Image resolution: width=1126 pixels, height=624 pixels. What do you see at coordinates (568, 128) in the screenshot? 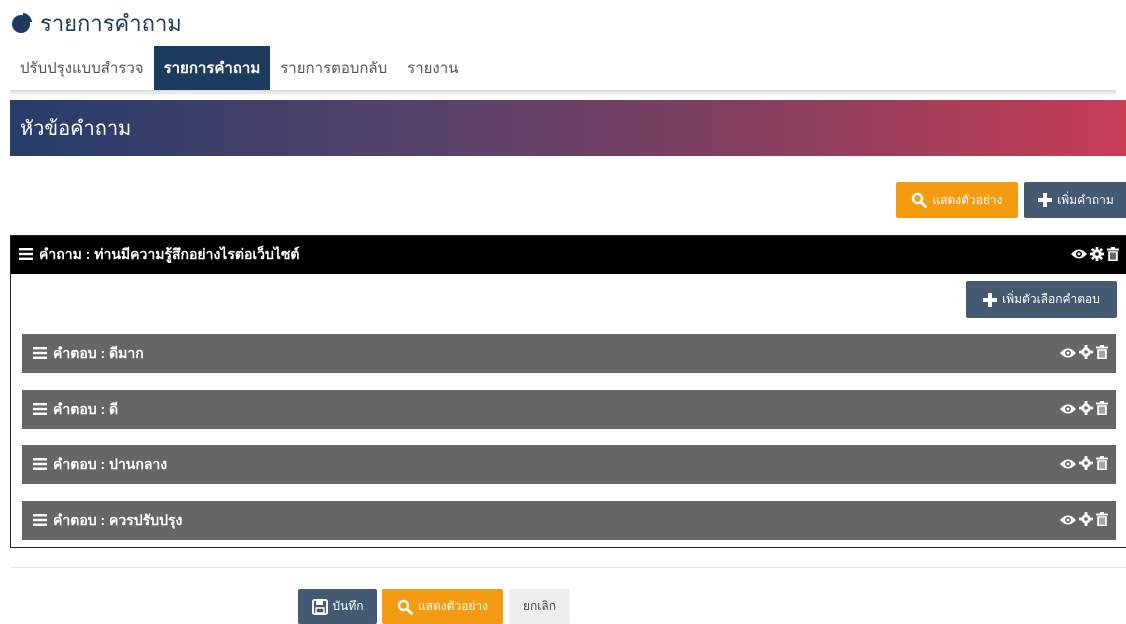
I see `section-banner: หัวข้อคำถาม` at bounding box center [568, 128].